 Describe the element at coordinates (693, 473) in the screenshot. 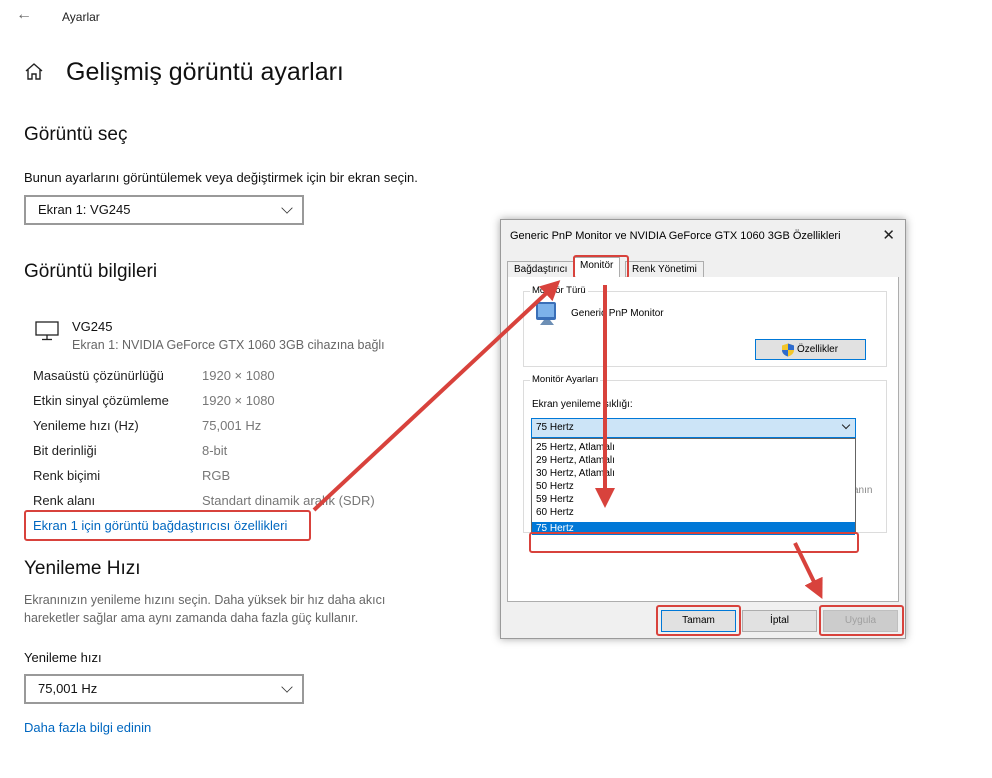

I see `dropdown-option: 30 Hertz, Atlamalı` at that location.